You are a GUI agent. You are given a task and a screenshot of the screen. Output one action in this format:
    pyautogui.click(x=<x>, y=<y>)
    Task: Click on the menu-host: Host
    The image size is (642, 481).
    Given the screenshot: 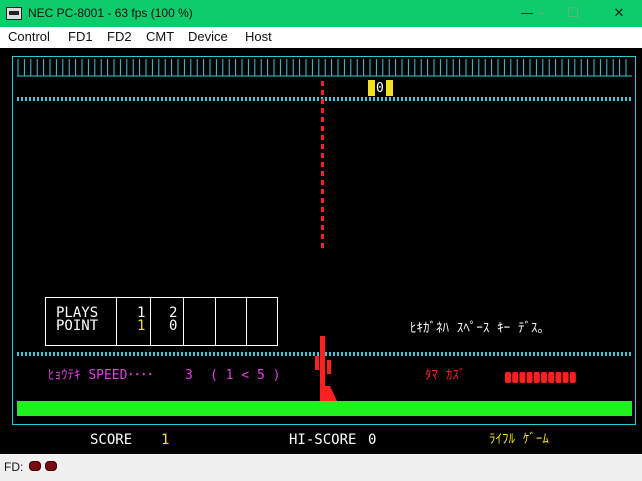 What is the action you would take?
    pyautogui.click(x=258, y=36)
    